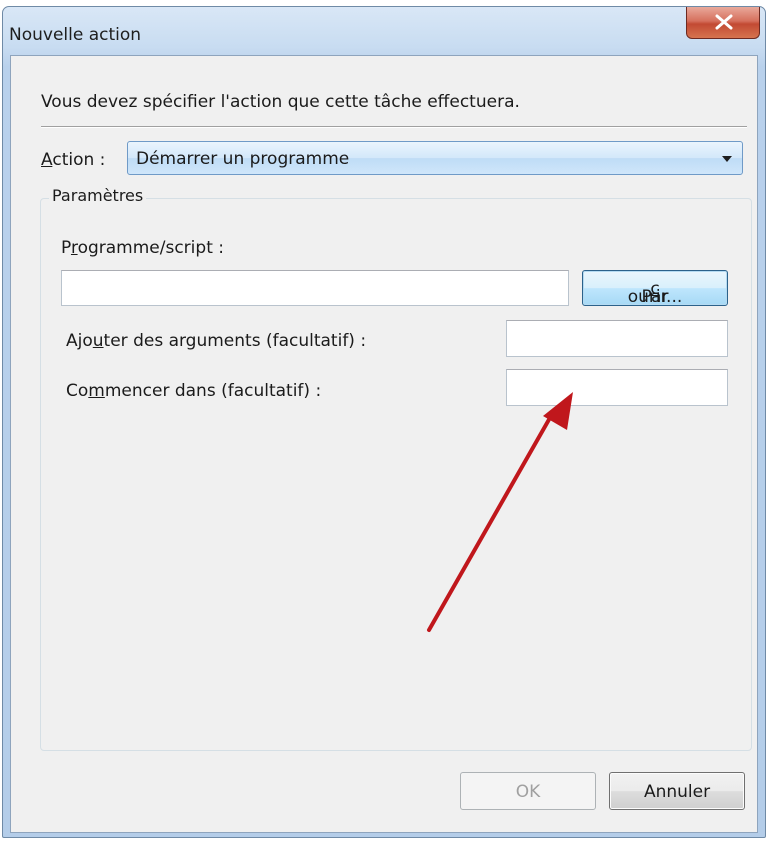 The image size is (771, 841). I want to click on program-script-label: Programme/script :, so click(142, 248).